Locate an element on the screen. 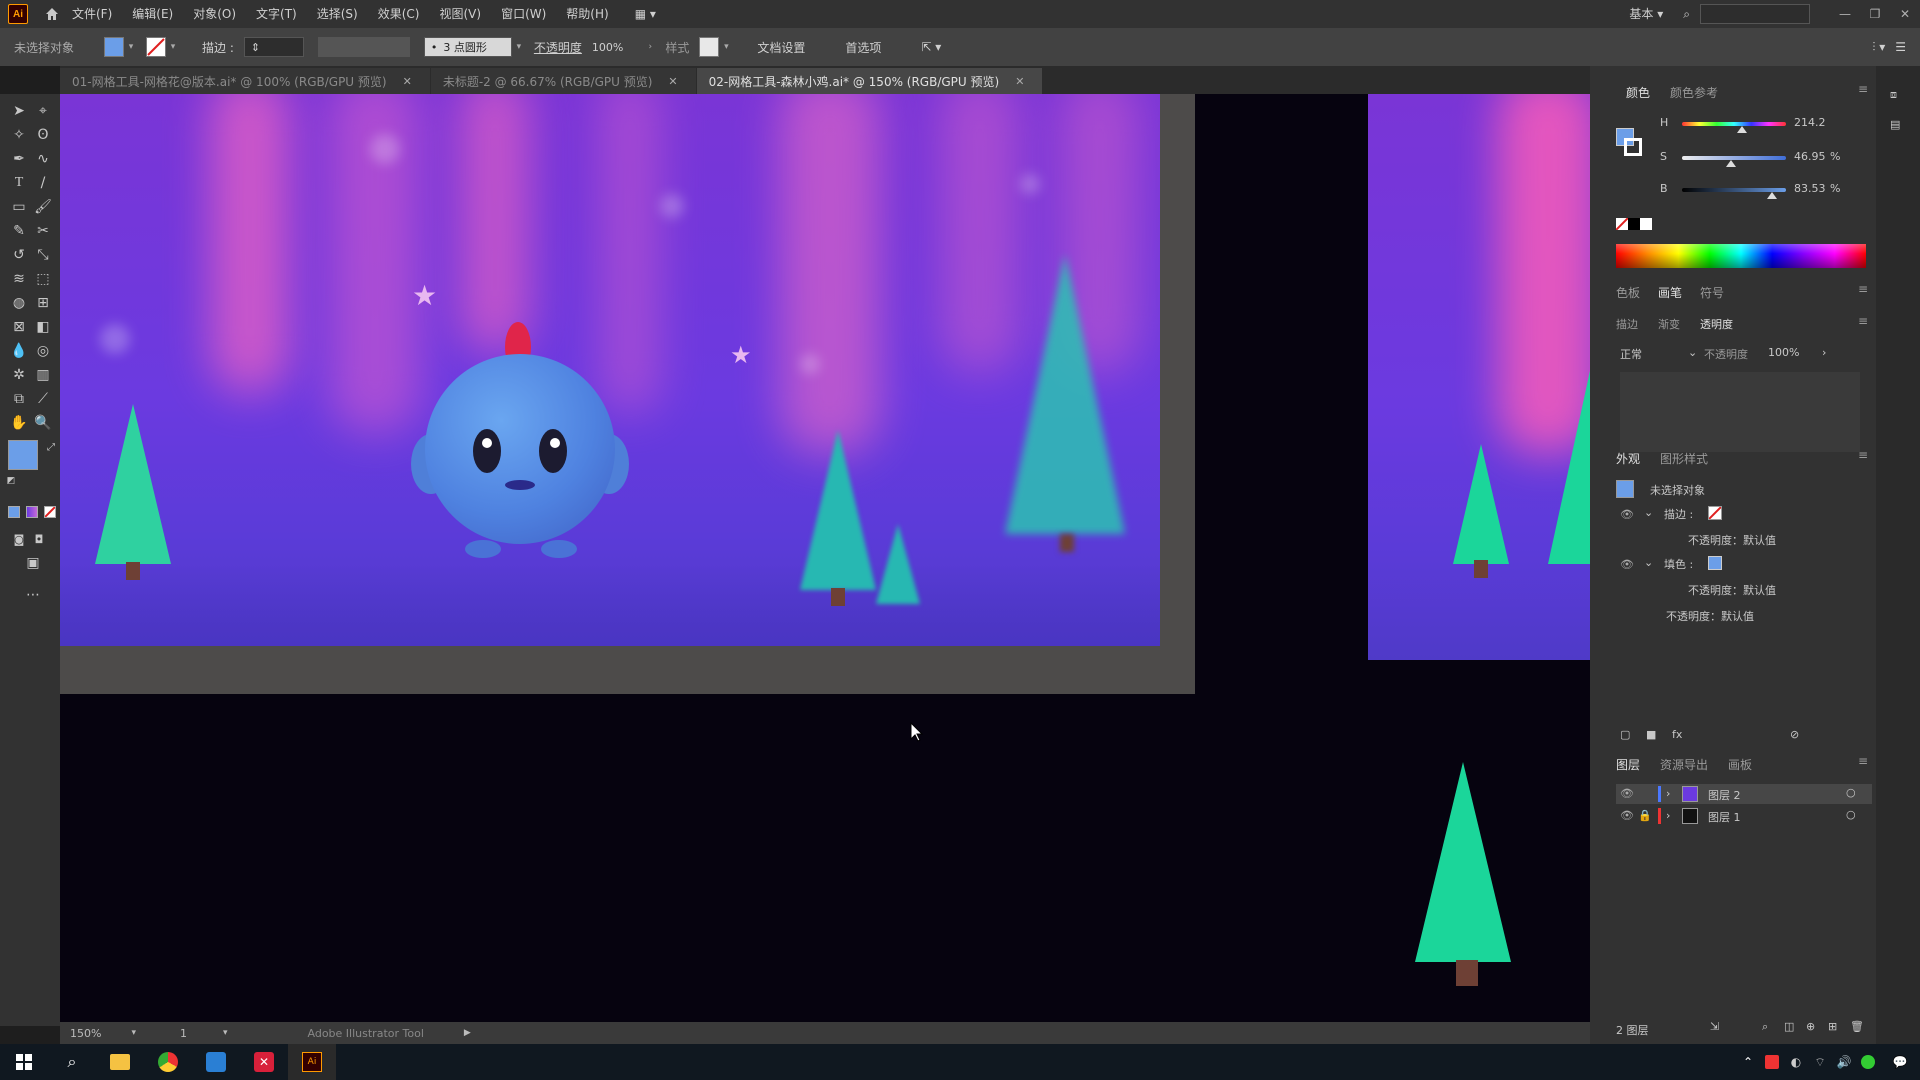  stroke-swatch is located at coordinates (156, 47).